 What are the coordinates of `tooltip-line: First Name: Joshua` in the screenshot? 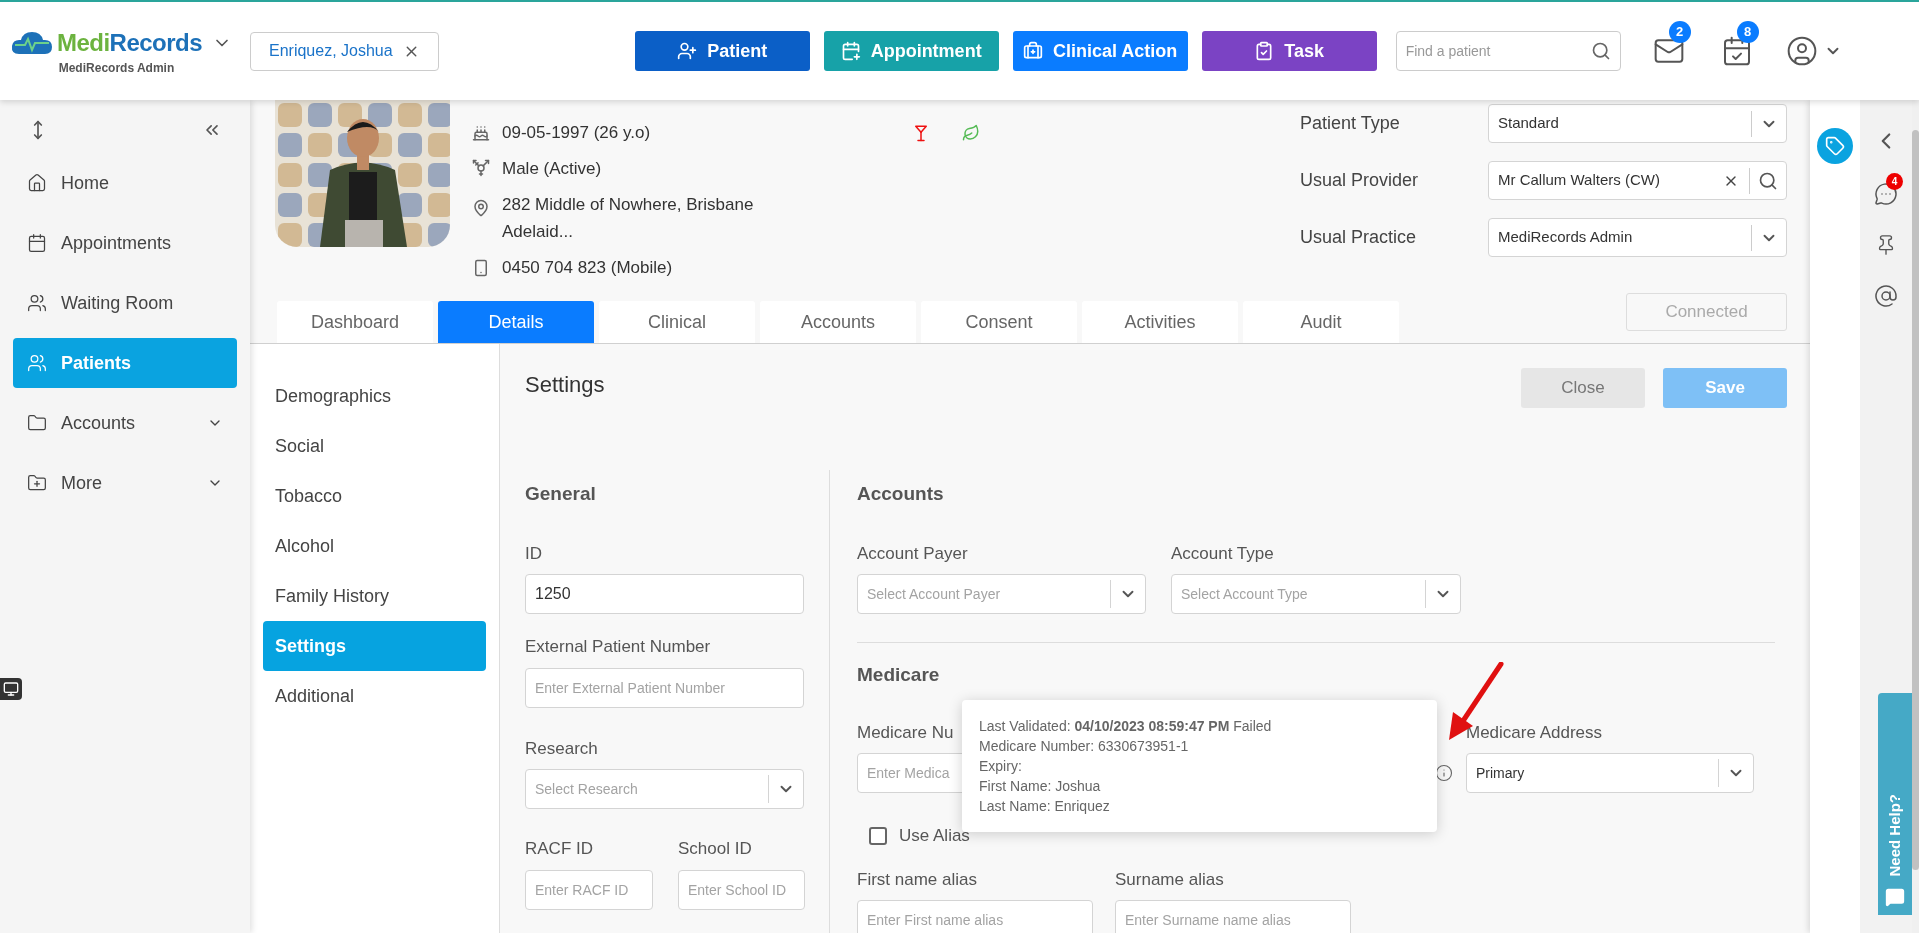 It's located at (1040, 786).